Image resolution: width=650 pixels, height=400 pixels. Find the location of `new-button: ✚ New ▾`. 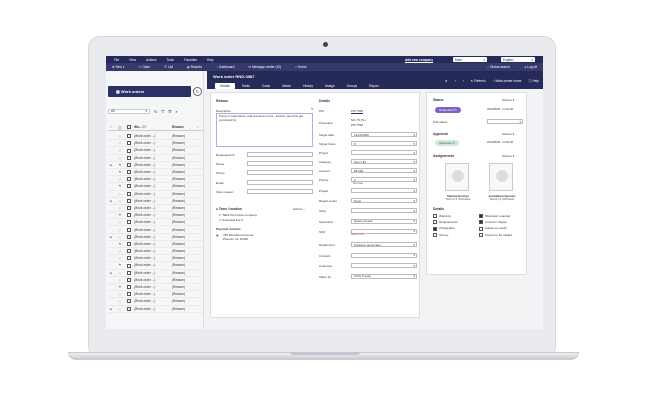

new-button: ✚ New ▾ is located at coordinates (118, 67).